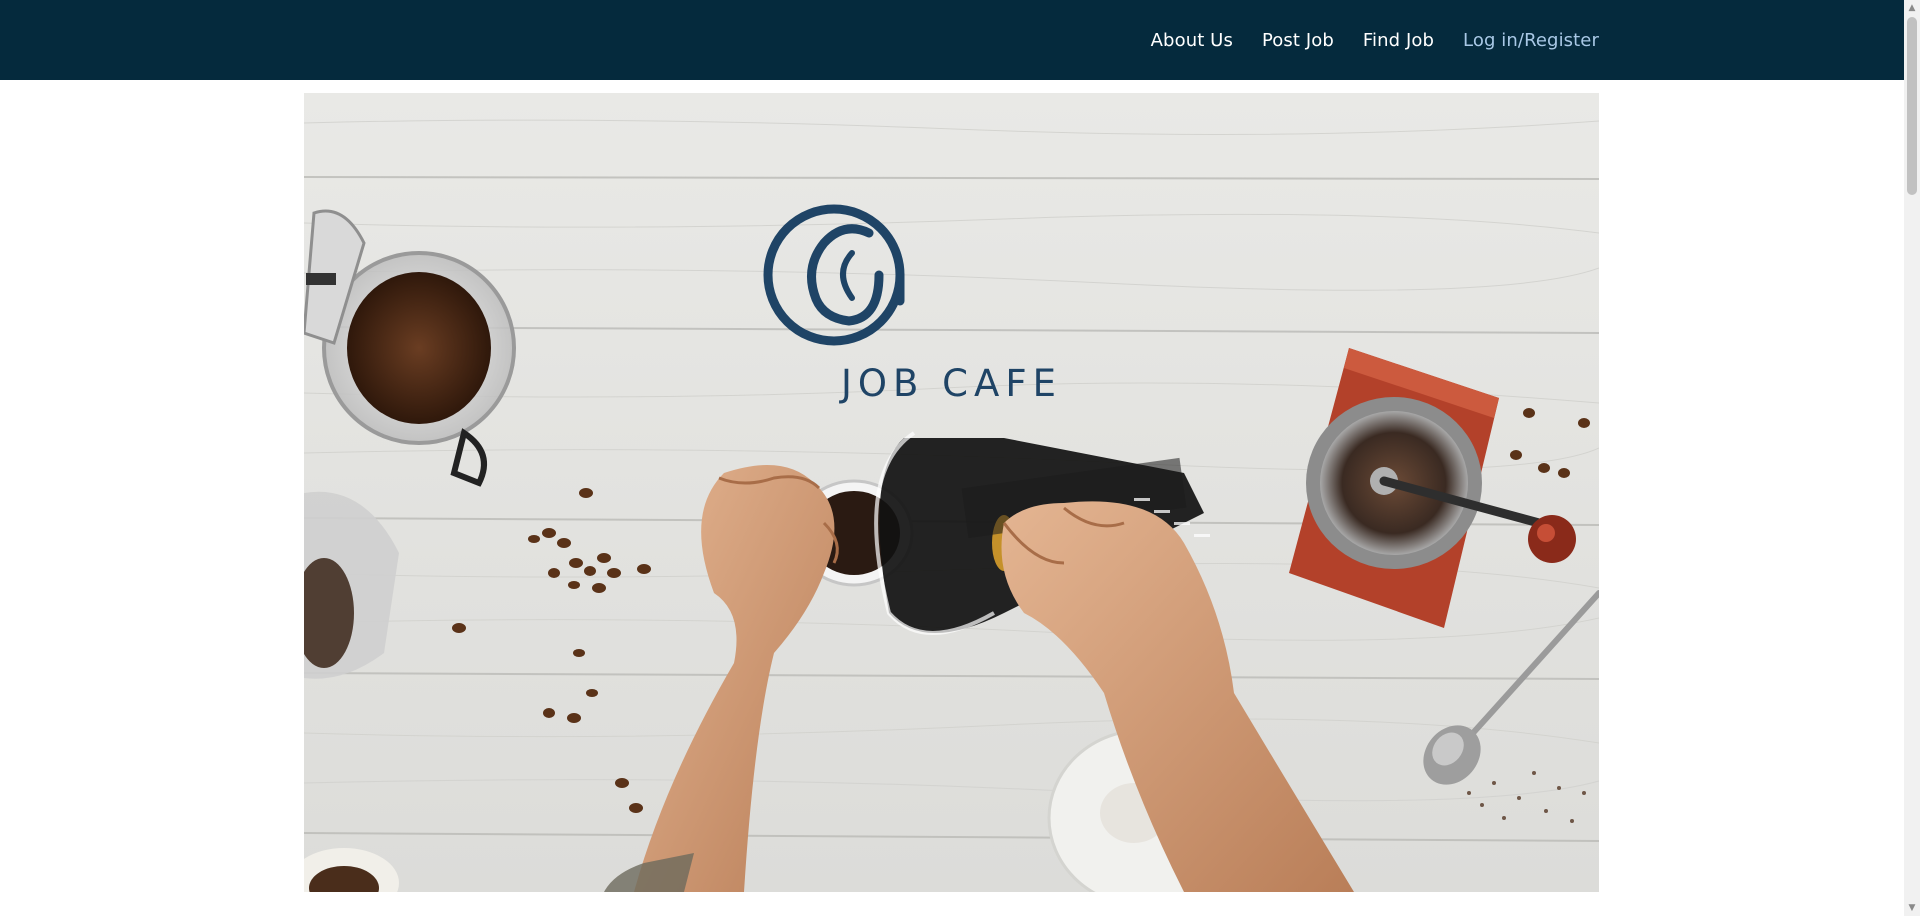  What do you see at coordinates (1912, 106) in the screenshot?
I see `scrollbar-thumb` at bounding box center [1912, 106].